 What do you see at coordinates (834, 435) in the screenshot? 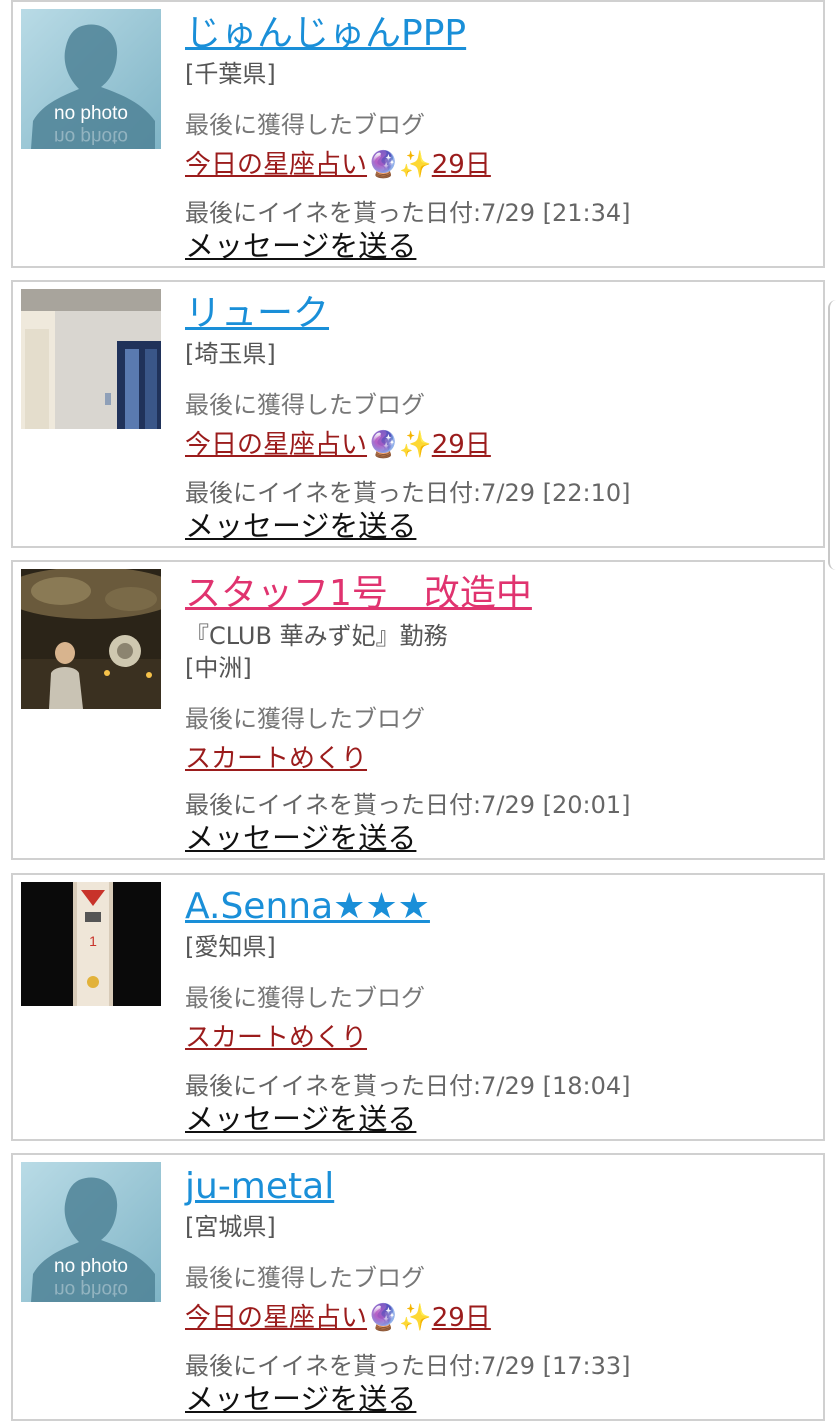
I see `scrollbar` at bounding box center [834, 435].